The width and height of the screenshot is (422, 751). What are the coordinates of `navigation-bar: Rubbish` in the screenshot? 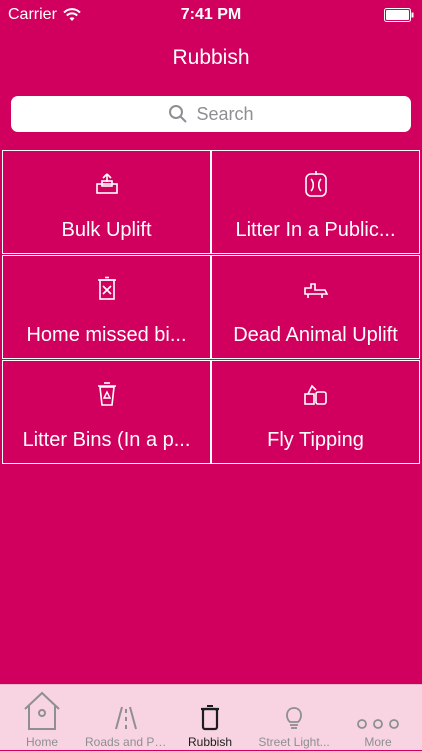 It's located at (211, 58).